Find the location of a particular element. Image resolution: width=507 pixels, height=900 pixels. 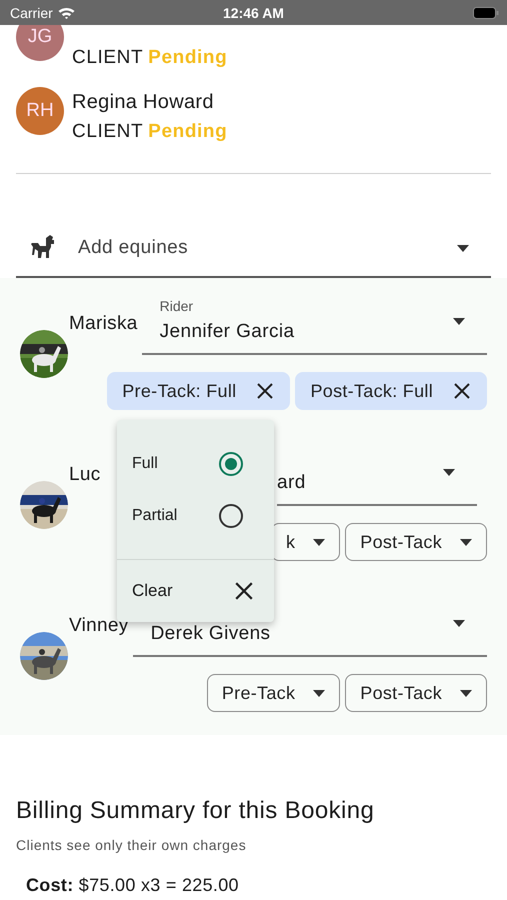

cost-text: Cost: $75.00 x3 = 225.00 is located at coordinates (132, 885).